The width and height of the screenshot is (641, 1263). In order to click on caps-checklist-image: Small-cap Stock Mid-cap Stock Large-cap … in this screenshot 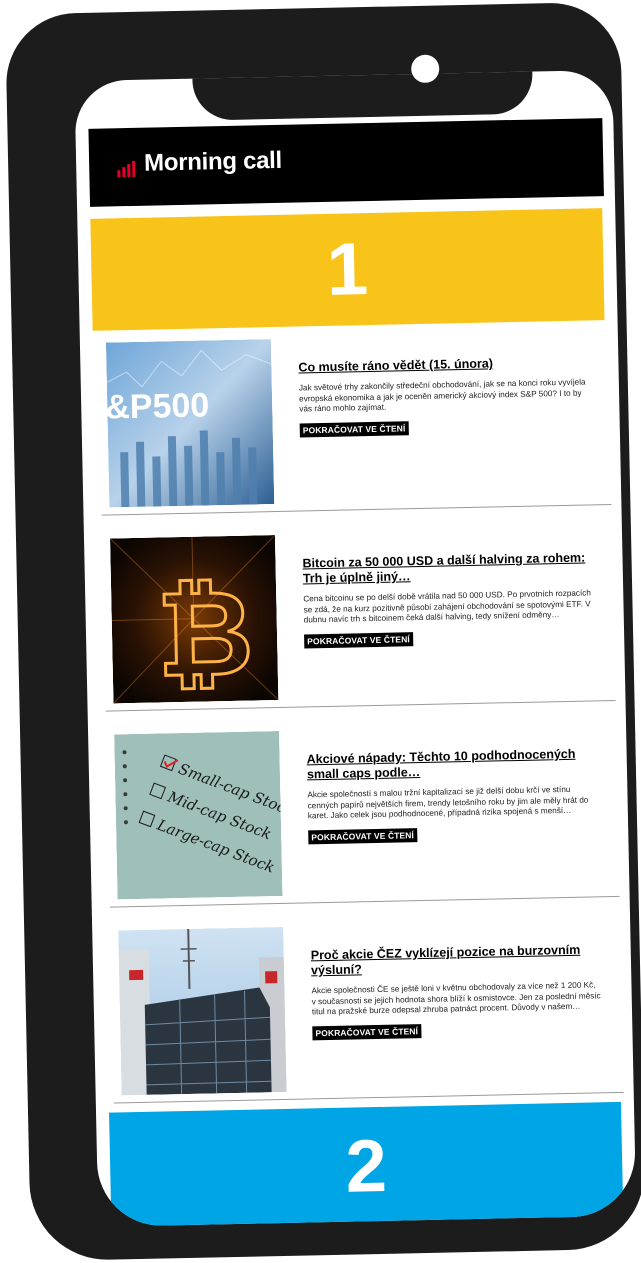, I will do `click(198, 815)`.